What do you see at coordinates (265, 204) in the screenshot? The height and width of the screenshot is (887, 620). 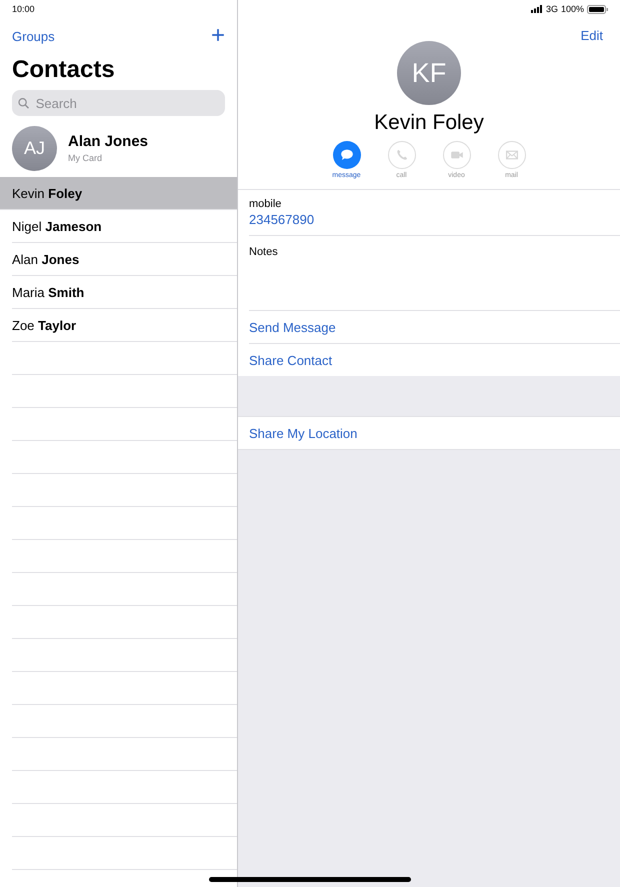 I see `field-label: mobile` at bounding box center [265, 204].